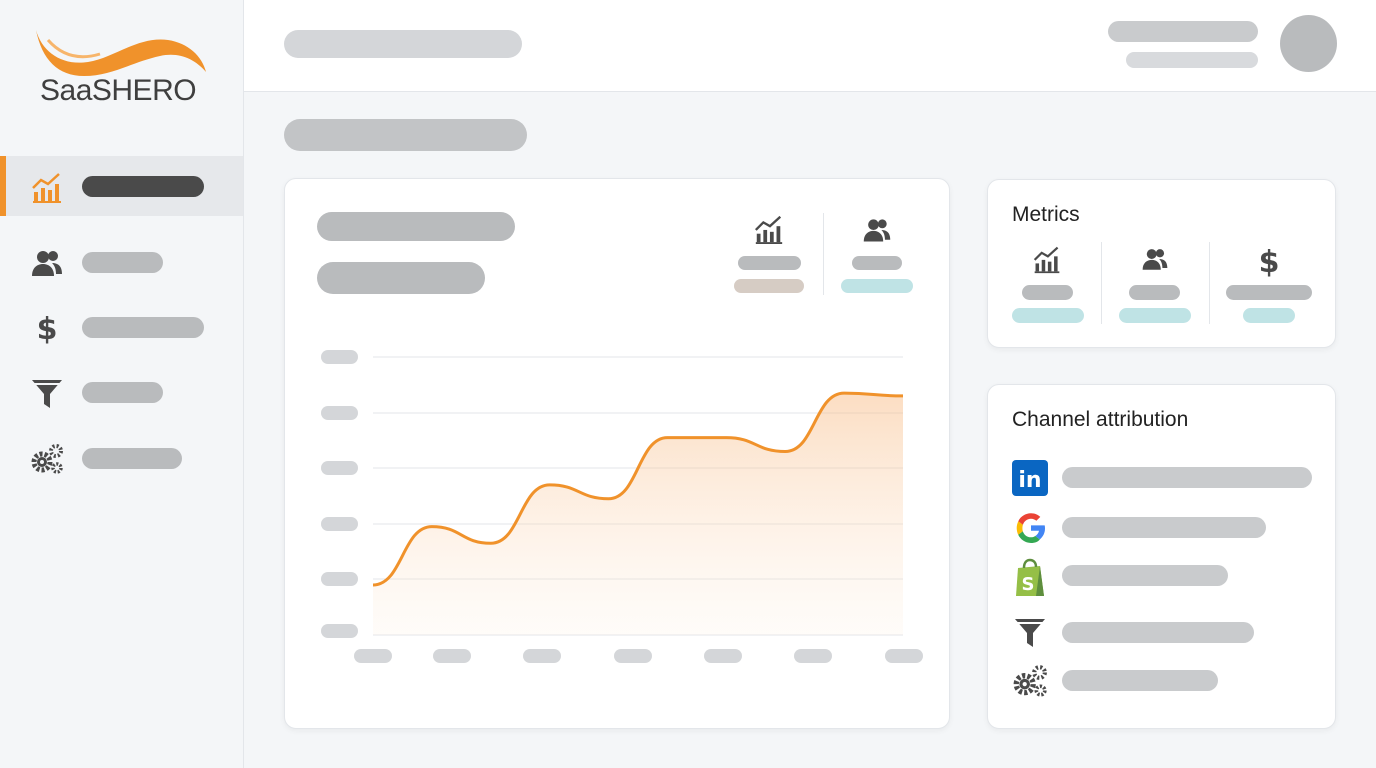  I want to click on svg-text: S, so click(1028, 584).